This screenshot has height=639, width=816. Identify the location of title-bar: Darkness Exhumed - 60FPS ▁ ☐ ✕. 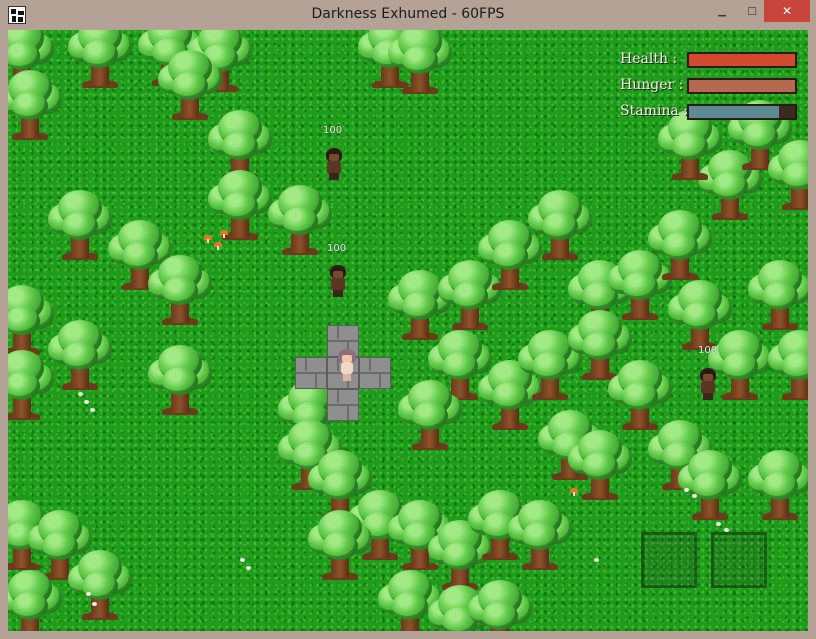
(408, 15).